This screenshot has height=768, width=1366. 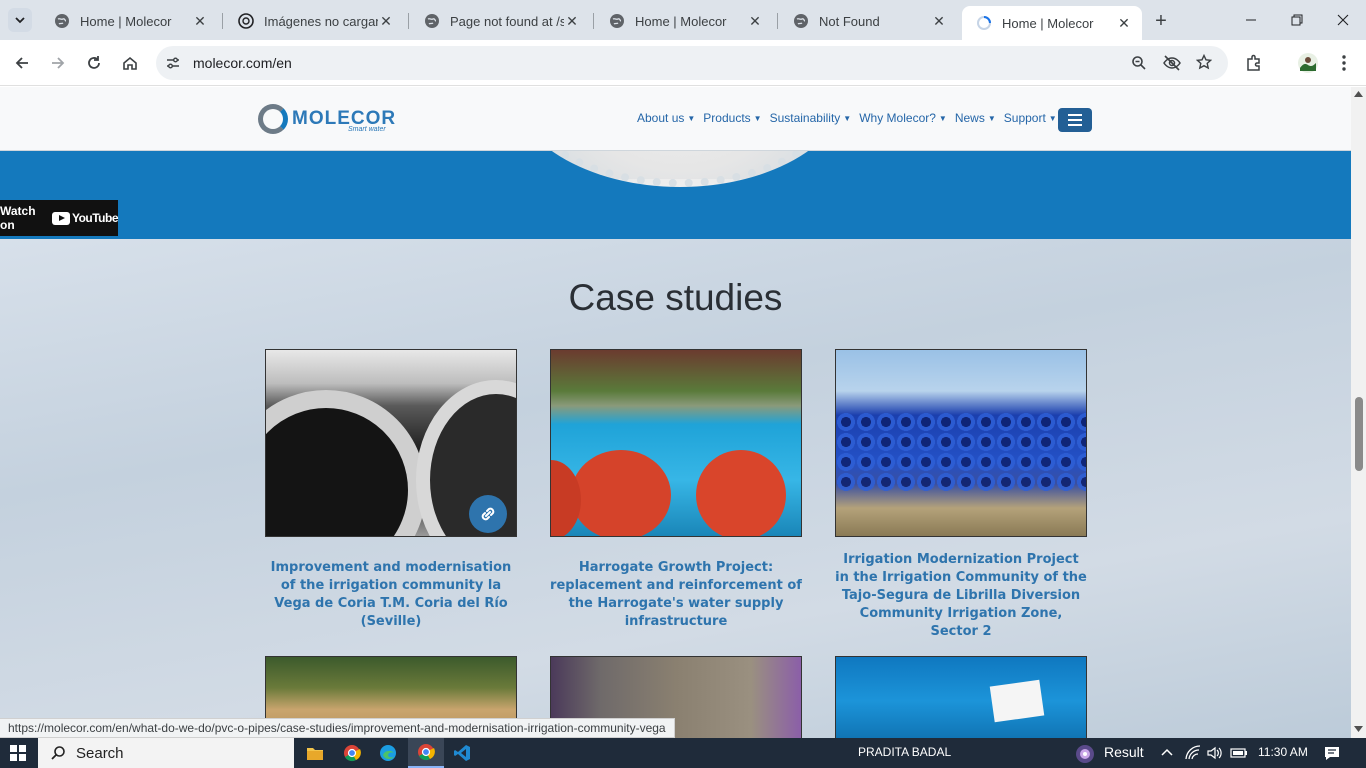 I want to click on volume-icon, so click(x=1214, y=754).